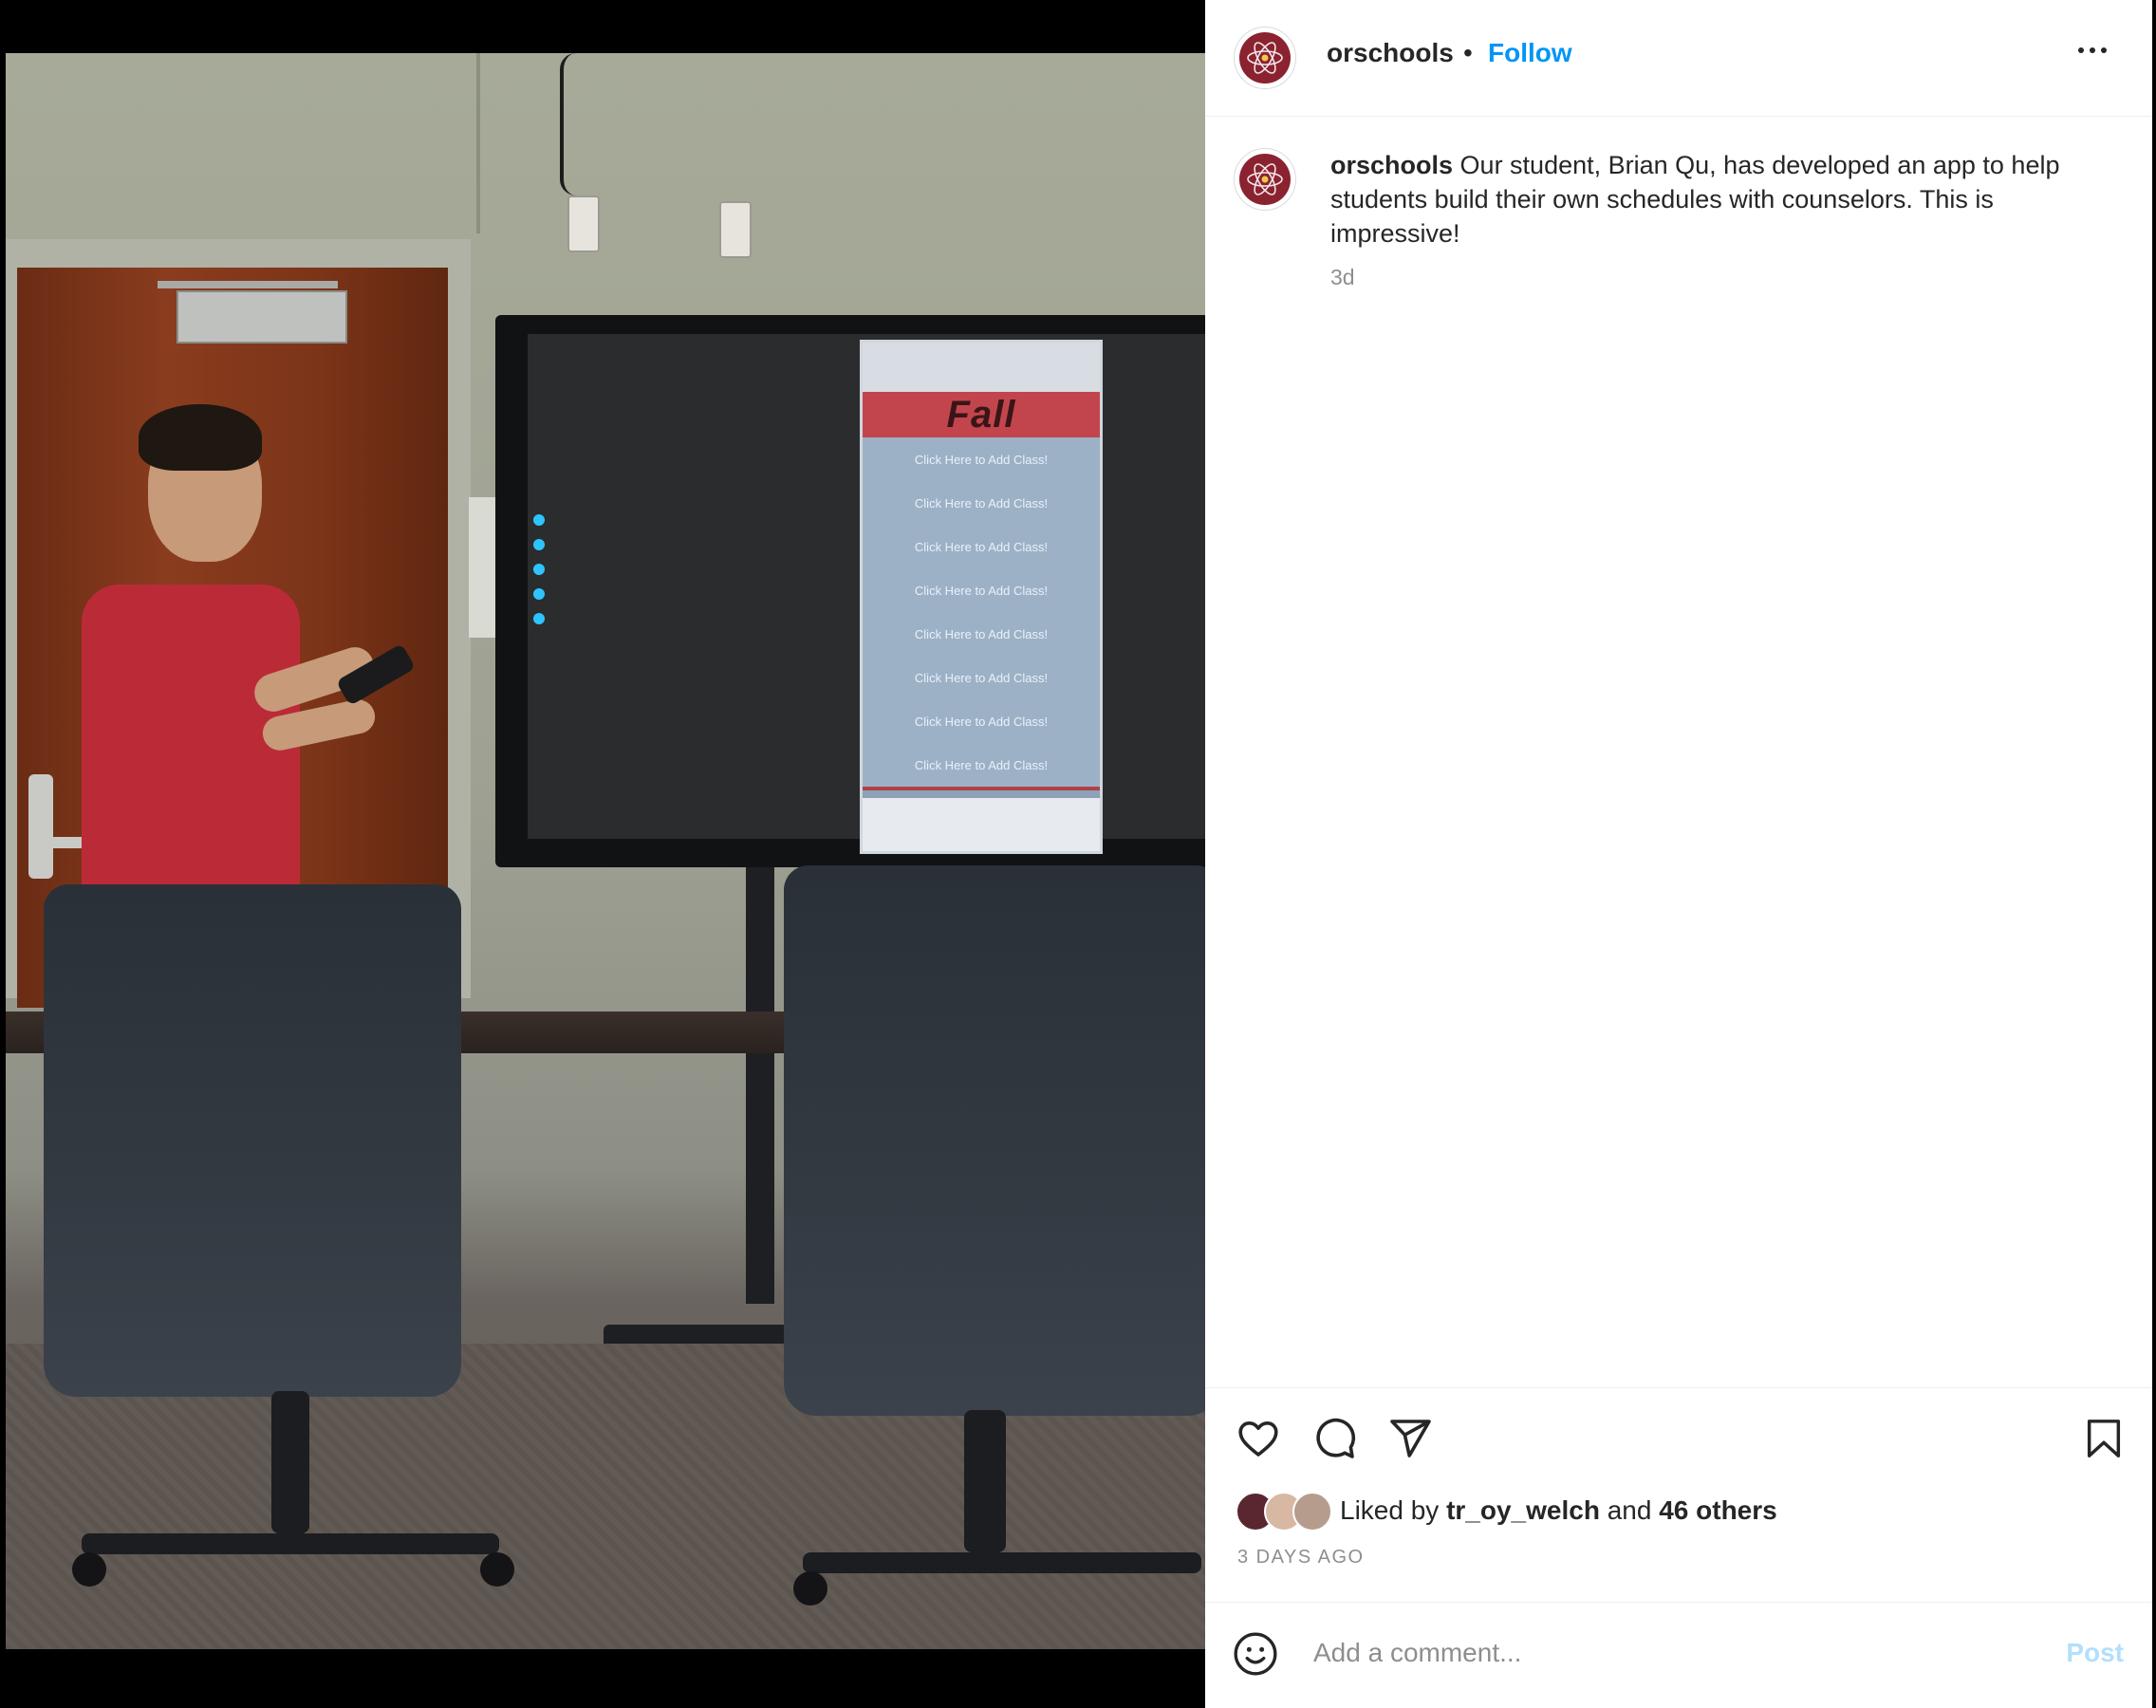  What do you see at coordinates (1629, 1510) in the screenshot?
I see `liked-by-and: and` at bounding box center [1629, 1510].